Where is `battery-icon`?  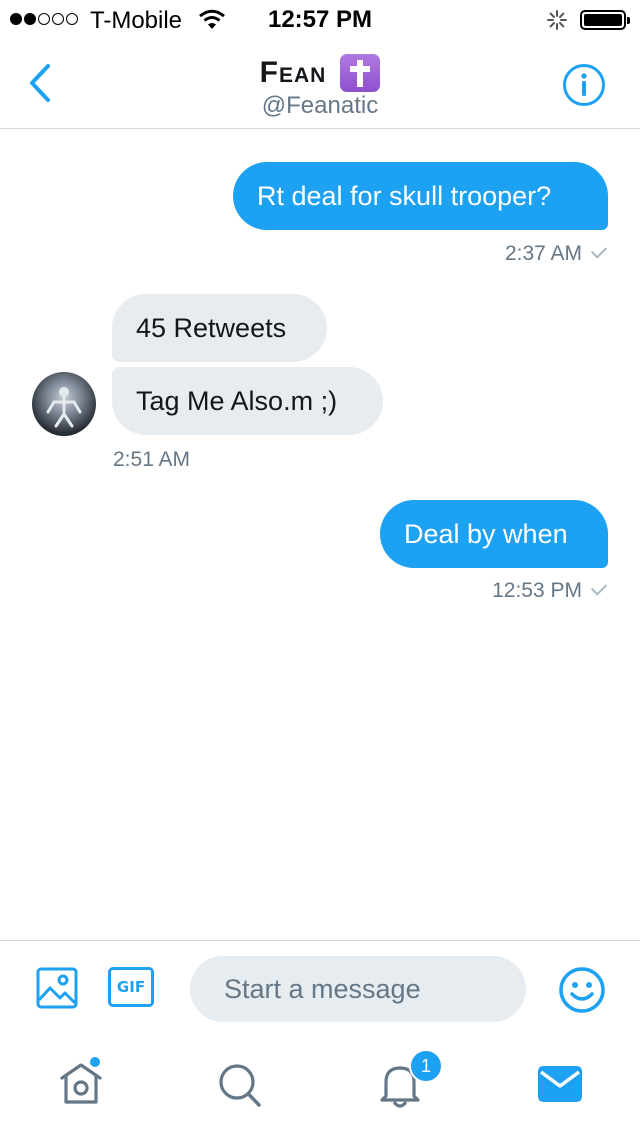
battery-icon is located at coordinates (605, 20).